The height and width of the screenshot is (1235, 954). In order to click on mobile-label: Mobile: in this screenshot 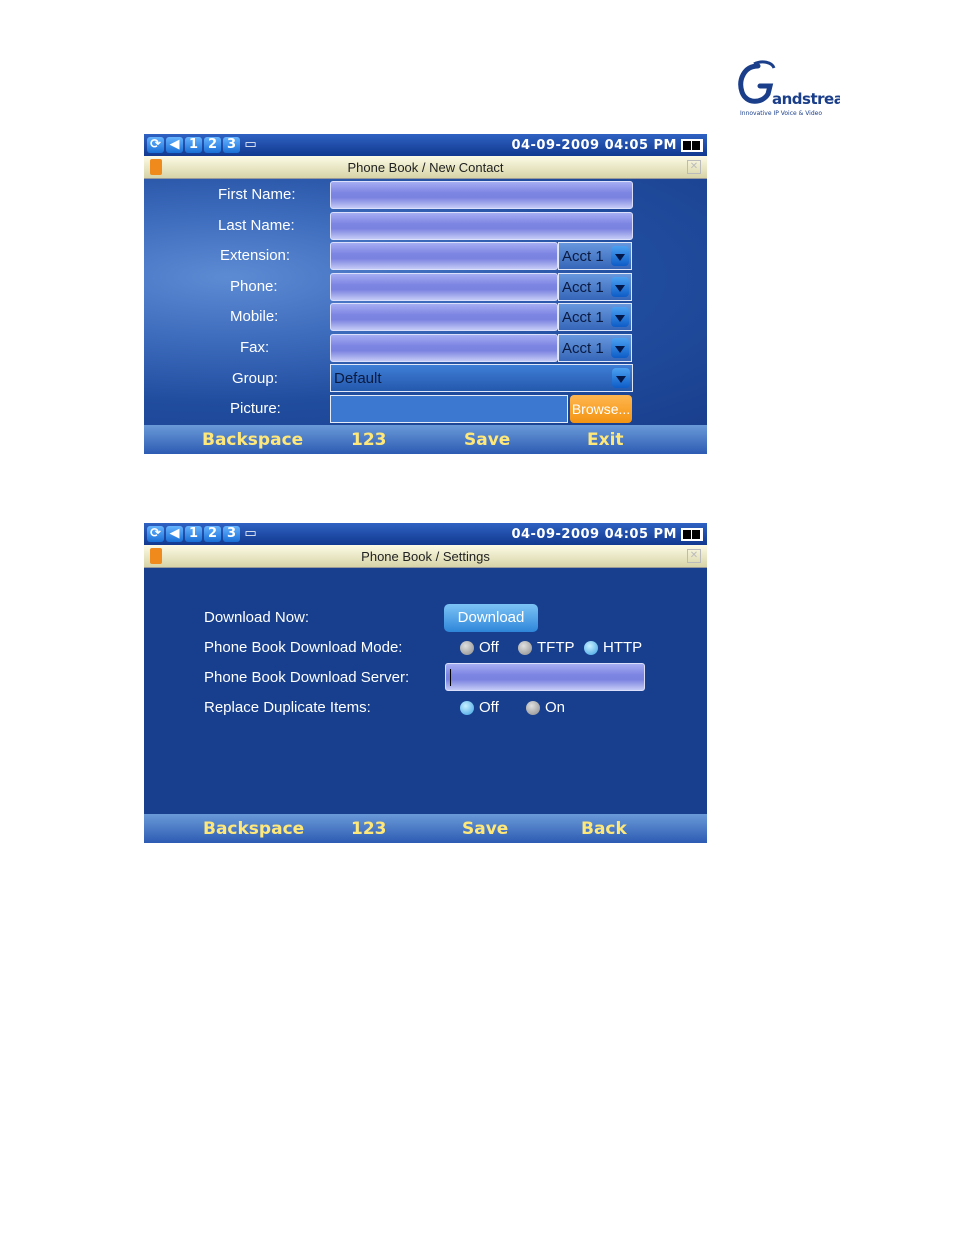, I will do `click(254, 316)`.